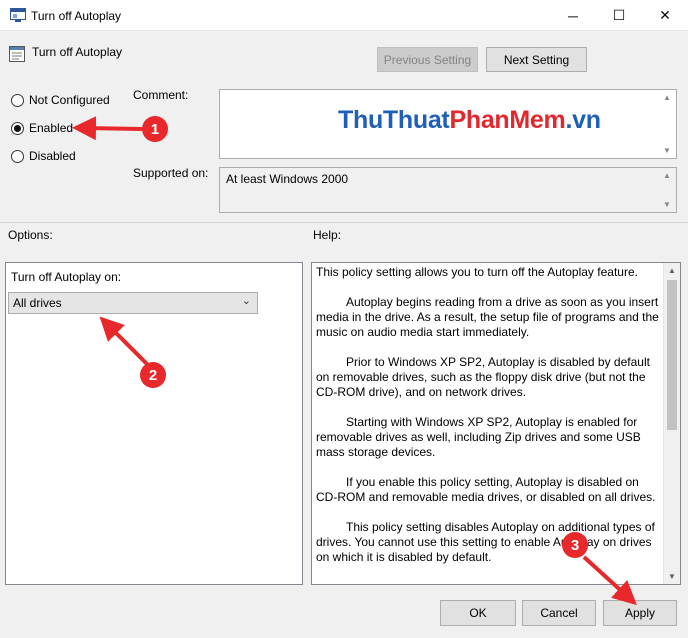 This screenshot has height=638, width=688. What do you see at coordinates (344, 222) in the screenshot?
I see `divider` at bounding box center [344, 222].